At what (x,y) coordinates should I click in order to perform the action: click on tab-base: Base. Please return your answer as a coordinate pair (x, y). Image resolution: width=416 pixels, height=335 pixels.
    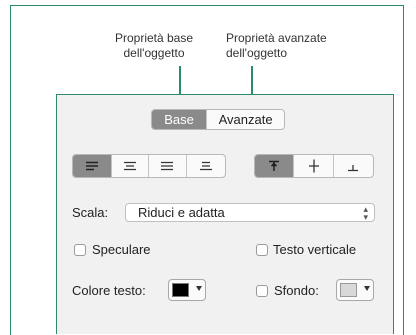
    Looking at the image, I should click on (180, 119).